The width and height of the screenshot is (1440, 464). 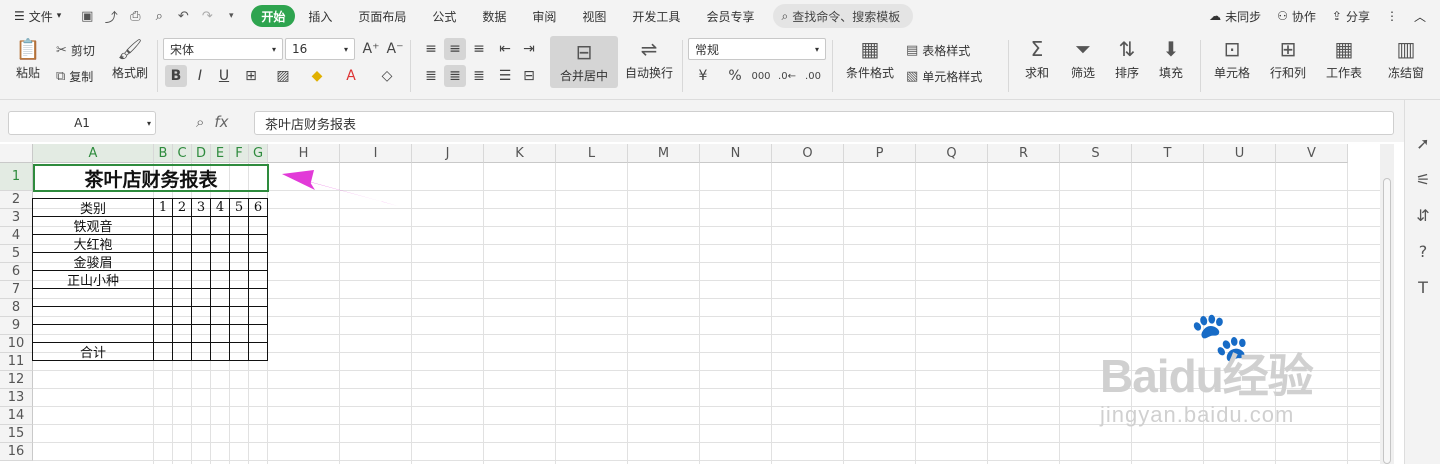 What do you see at coordinates (258, 207) in the screenshot?
I see `value-cell: 6` at bounding box center [258, 207].